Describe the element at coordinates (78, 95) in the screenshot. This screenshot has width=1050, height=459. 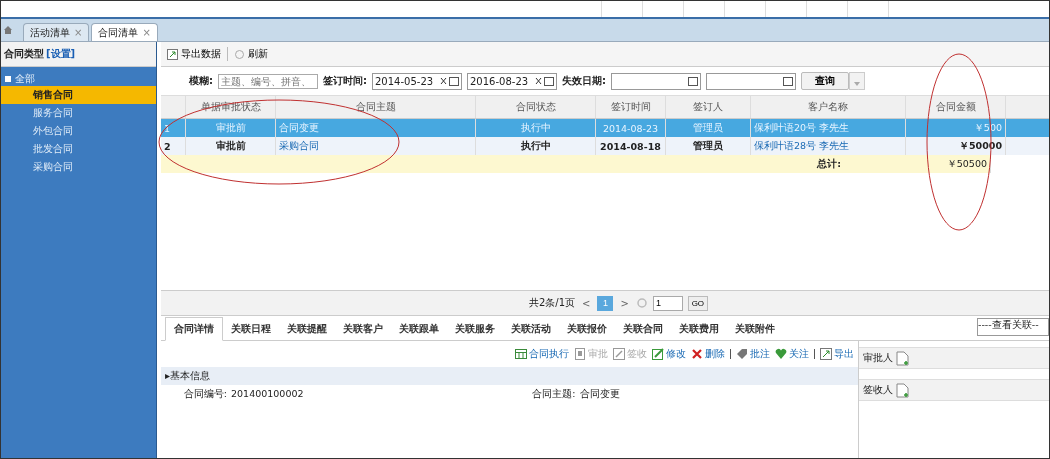
I see `tree-item: 销售合同` at that location.